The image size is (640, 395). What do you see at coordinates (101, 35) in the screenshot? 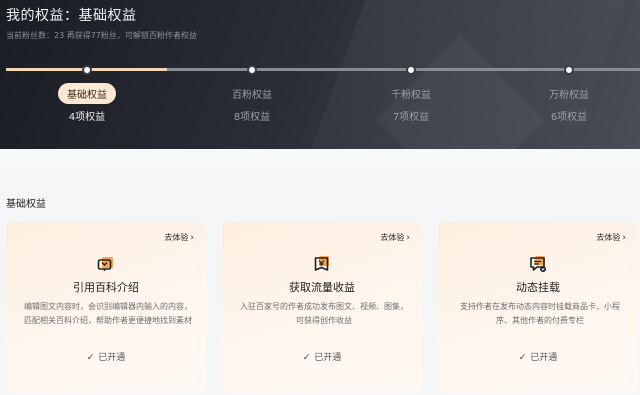
I see `fan-count-hint: 当前粉丝数：23 再获得77粉丝，可解锁百粉作者权益` at bounding box center [101, 35].